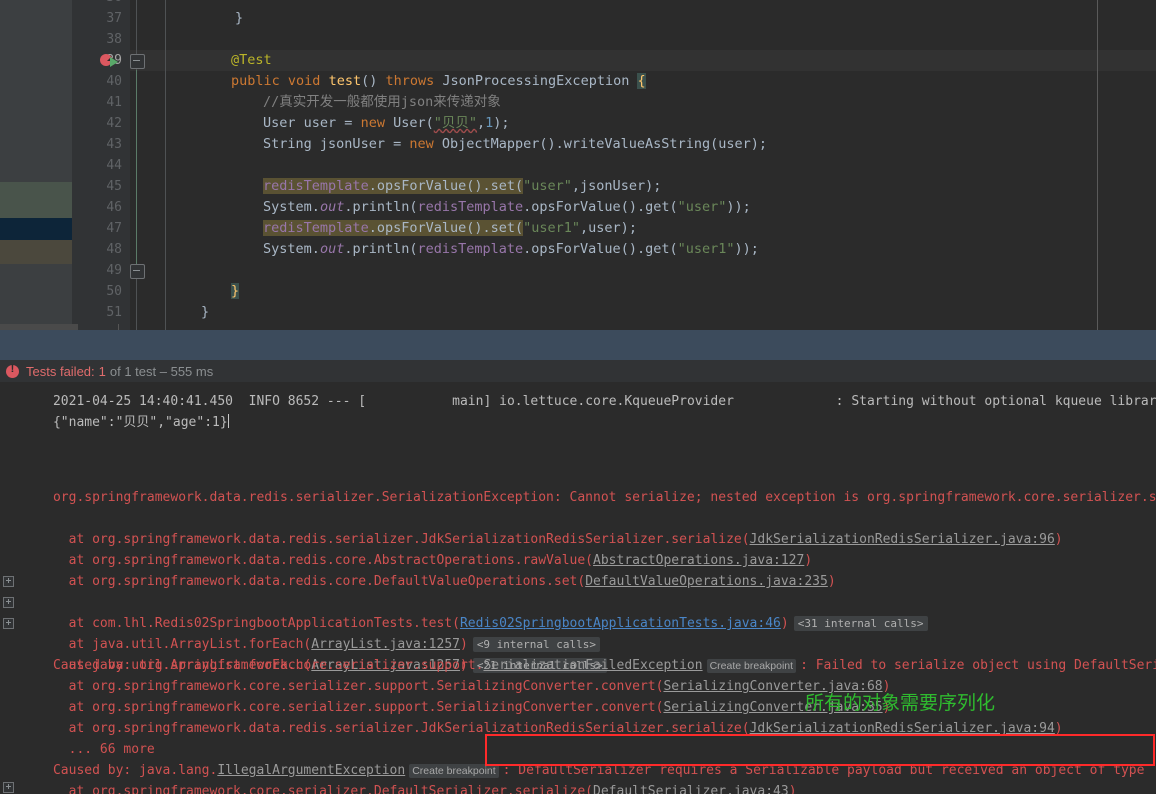 This screenshot has width=1156, height=794. I want to click on console-stdout-line: {"name":"贝贝","age":1}, so click(117, 410).